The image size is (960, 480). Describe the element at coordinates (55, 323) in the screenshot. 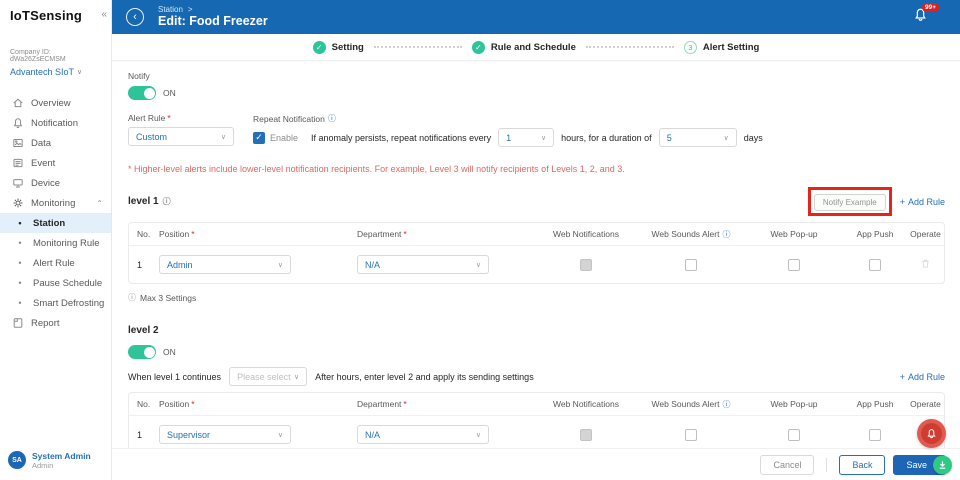

I see `sidebar-item-report: Report` at that location.